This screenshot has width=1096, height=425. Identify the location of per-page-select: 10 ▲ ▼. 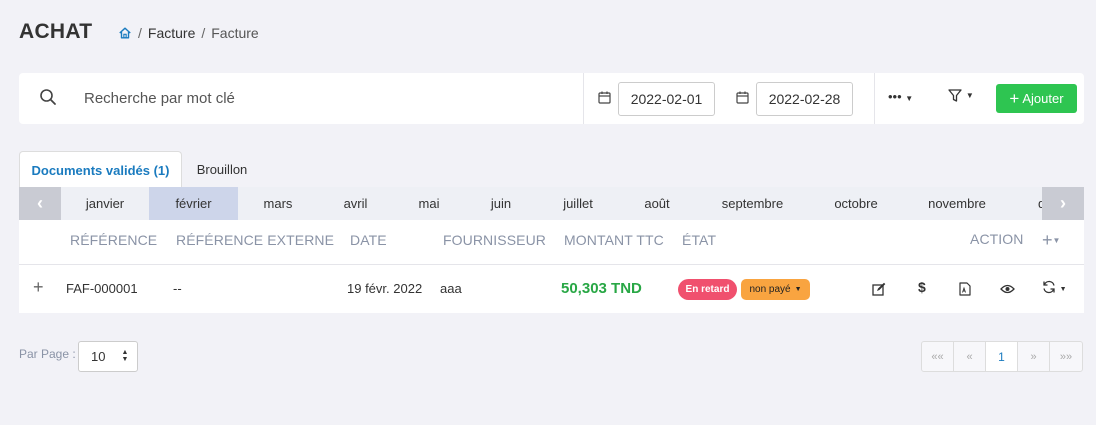
(108, 356).